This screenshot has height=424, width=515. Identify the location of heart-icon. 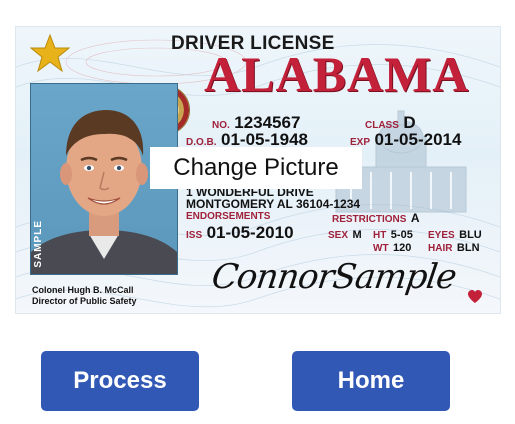
(475, 296).